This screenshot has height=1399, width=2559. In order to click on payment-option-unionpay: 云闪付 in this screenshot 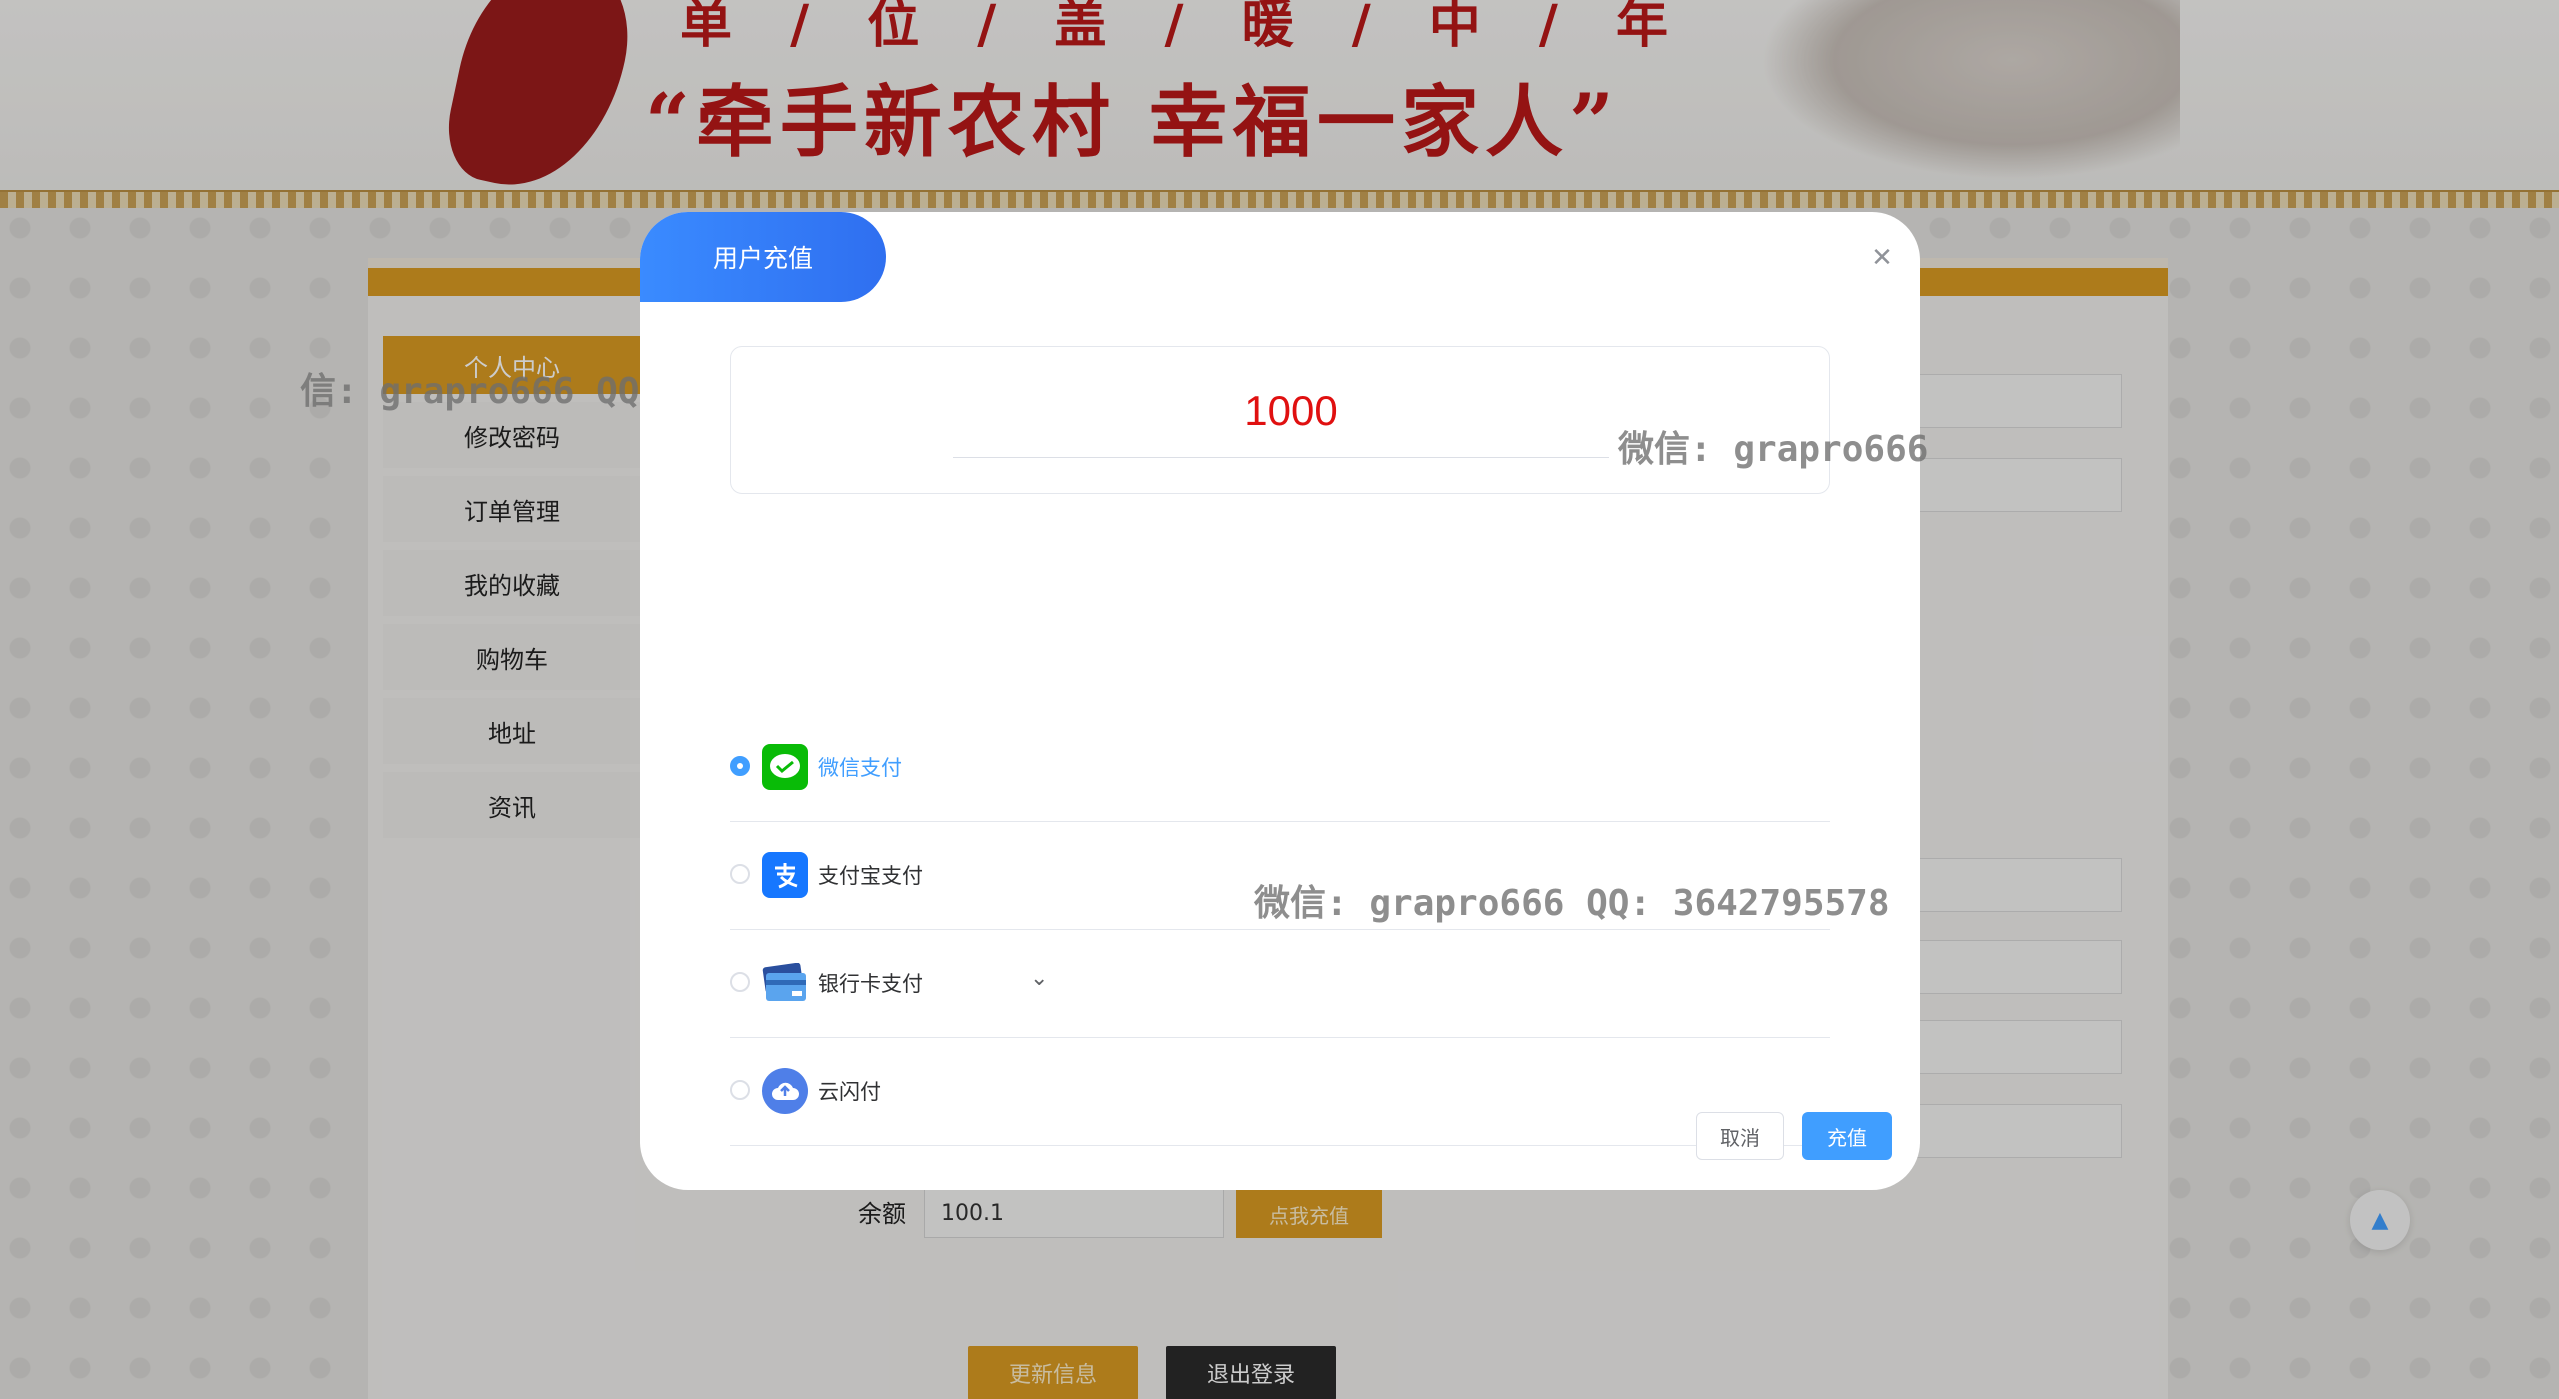, I will do `click(1280, 1092)`.